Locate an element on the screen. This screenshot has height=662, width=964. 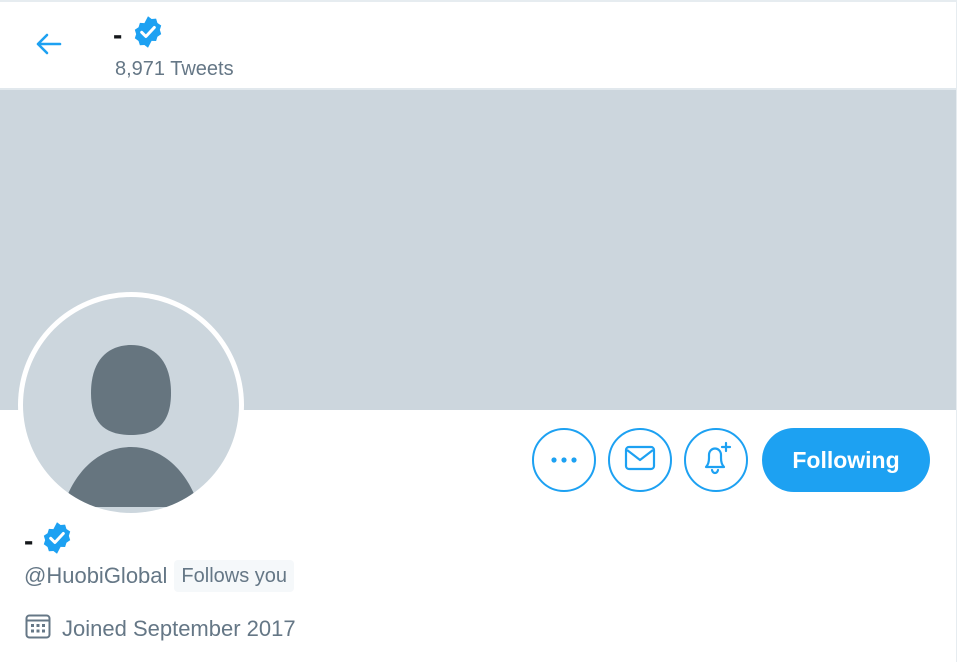
follows-you-badge: Follows you is located at coordinates (234, 576).